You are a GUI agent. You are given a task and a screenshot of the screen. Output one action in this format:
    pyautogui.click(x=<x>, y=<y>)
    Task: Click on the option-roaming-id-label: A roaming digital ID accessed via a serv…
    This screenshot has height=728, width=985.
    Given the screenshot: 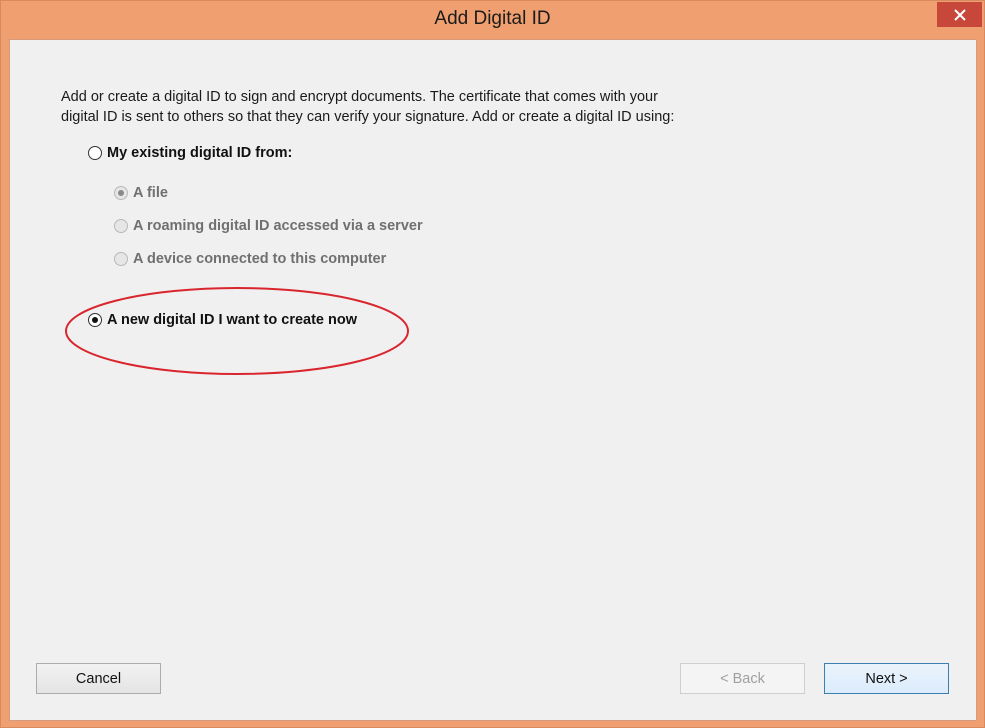 What is the action you would take?
    pyautogui.click(x=278, y=226)
    